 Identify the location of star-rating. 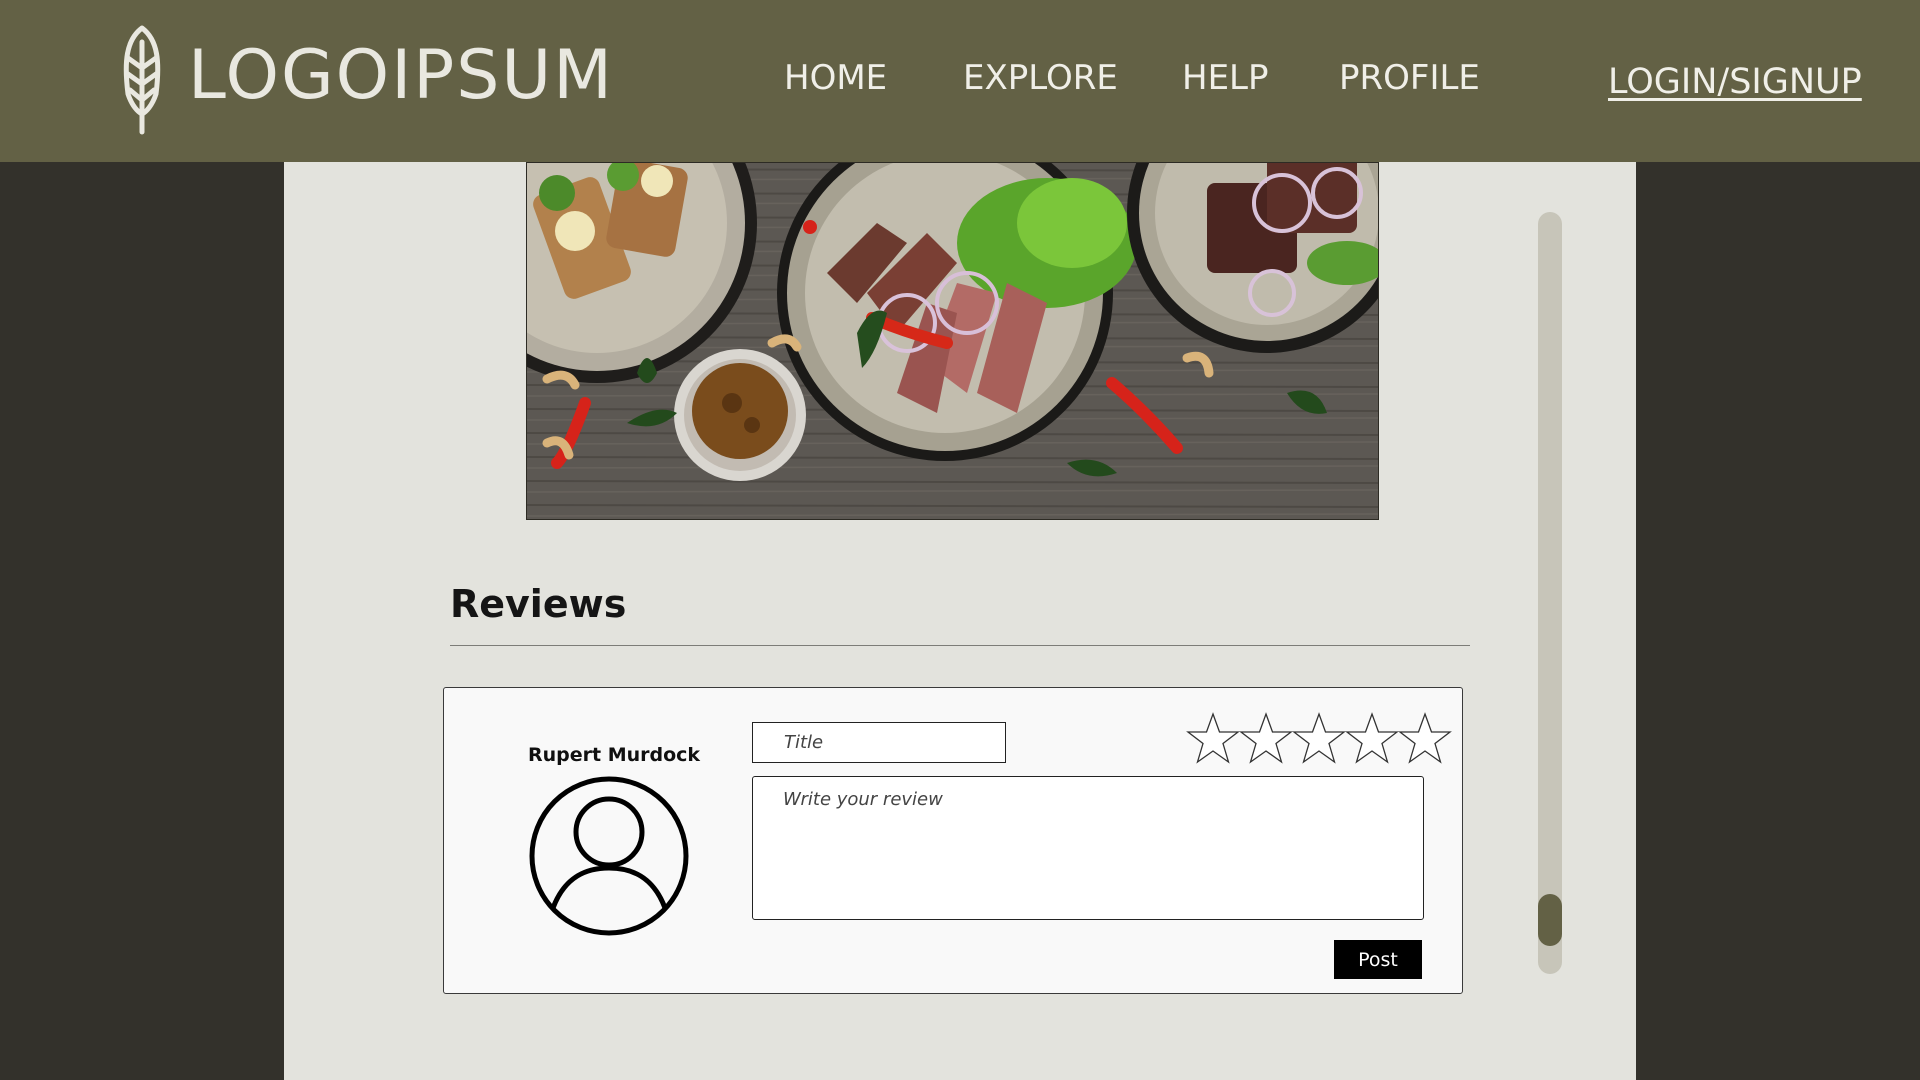
(1320, 740).